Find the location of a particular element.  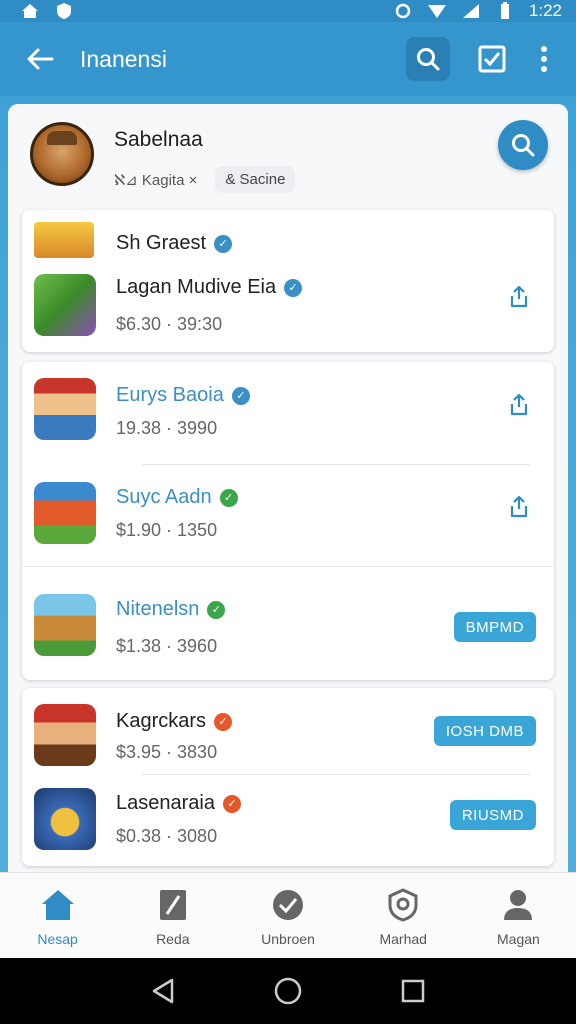

status-bar: 1:22 is located at coordinates (288, 11).